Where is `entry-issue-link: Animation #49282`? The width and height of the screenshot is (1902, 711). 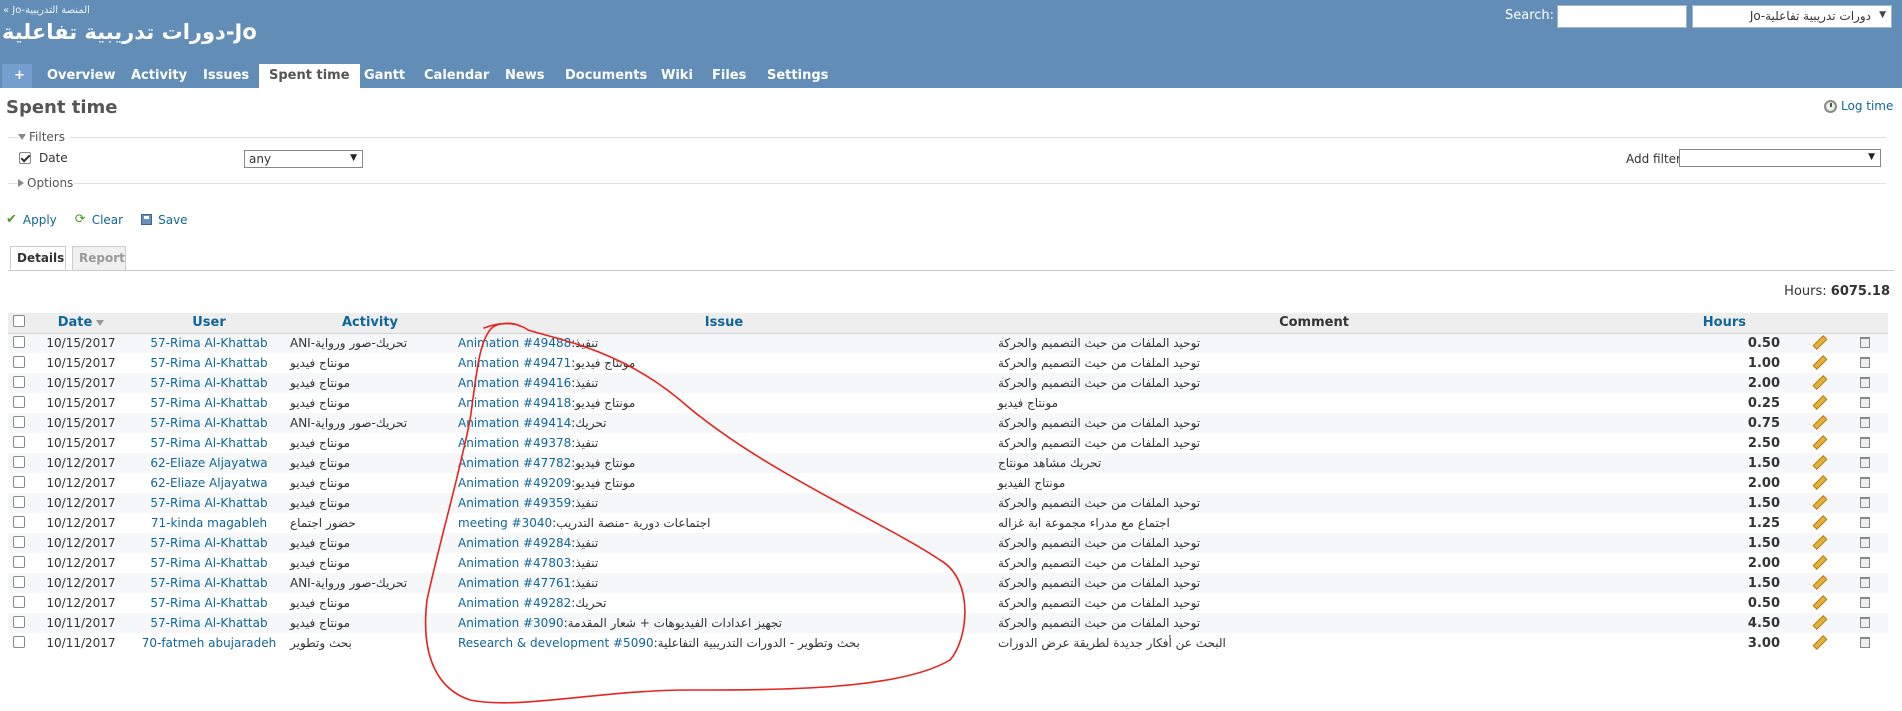 entry-issue-link: Animation #49282 is located at coordinates (514, 603).